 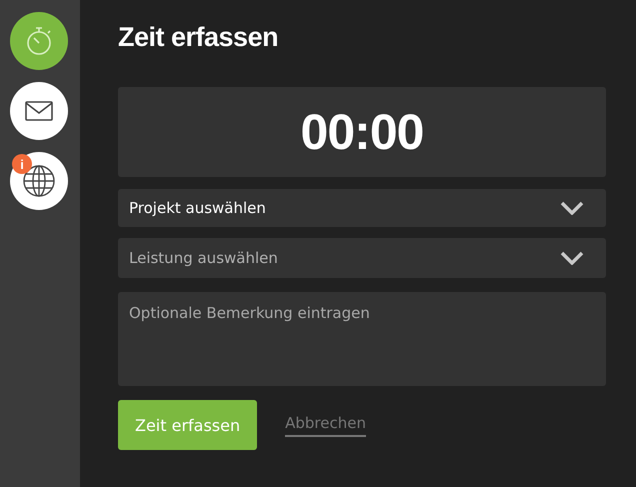 I want to click on globe-icon, so click(x=39, y=181).